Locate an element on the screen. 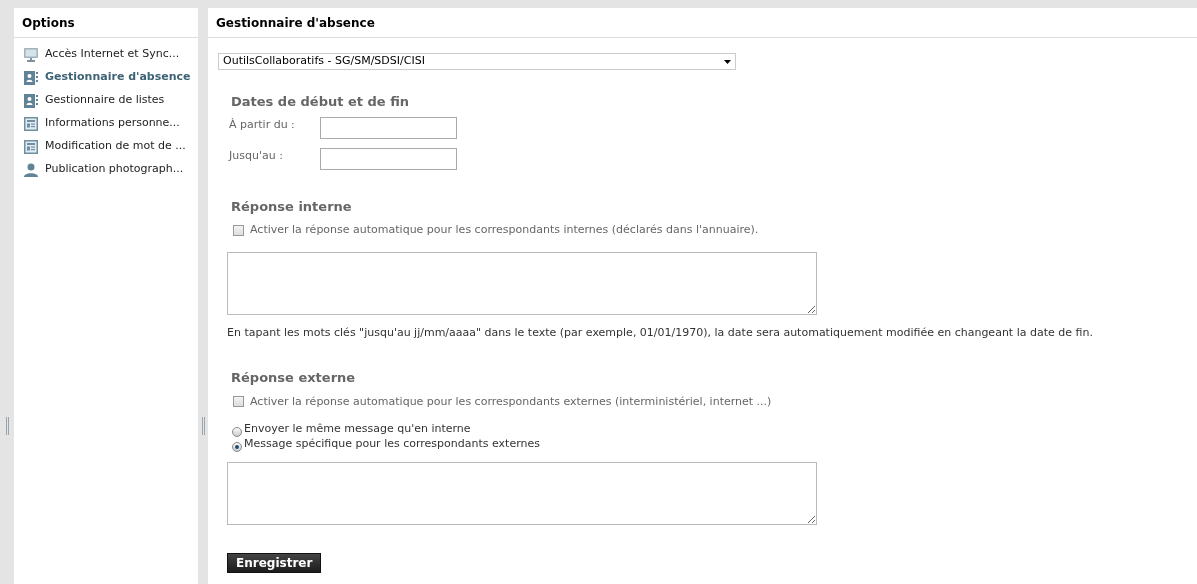 This screenshot has width=1197, height=584. person-icon is located at coordinates (31, 169).